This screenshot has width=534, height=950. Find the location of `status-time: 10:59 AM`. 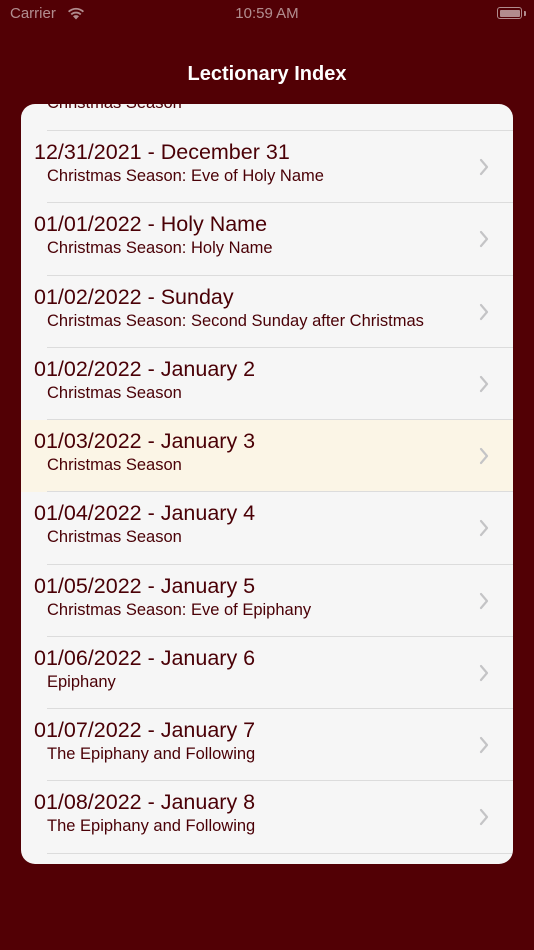

status-time: 10:59 AM is located at coordinates (267, 13).